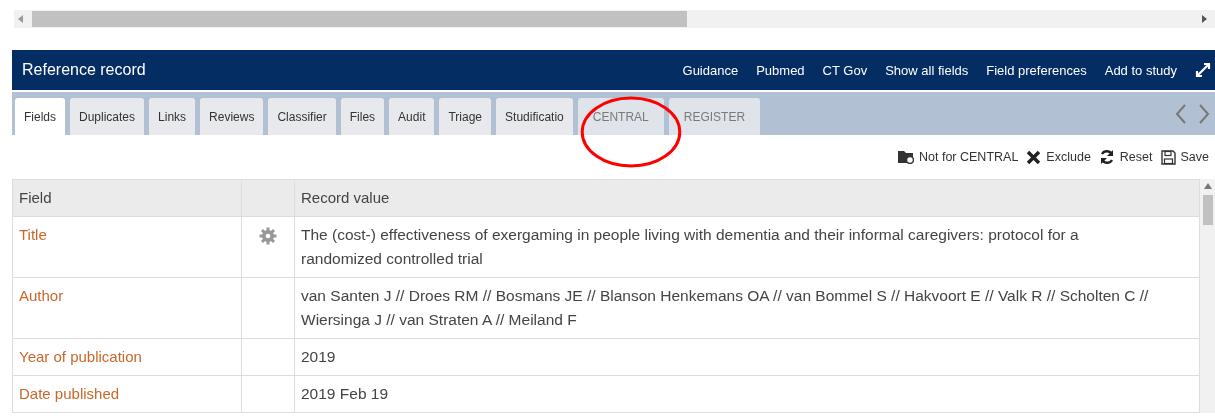 The image size is (1215, 419). What do you see at coordinates (127, 394) in the screenshot?
I see `field-name: Date published` at bounding box center [127, 394].